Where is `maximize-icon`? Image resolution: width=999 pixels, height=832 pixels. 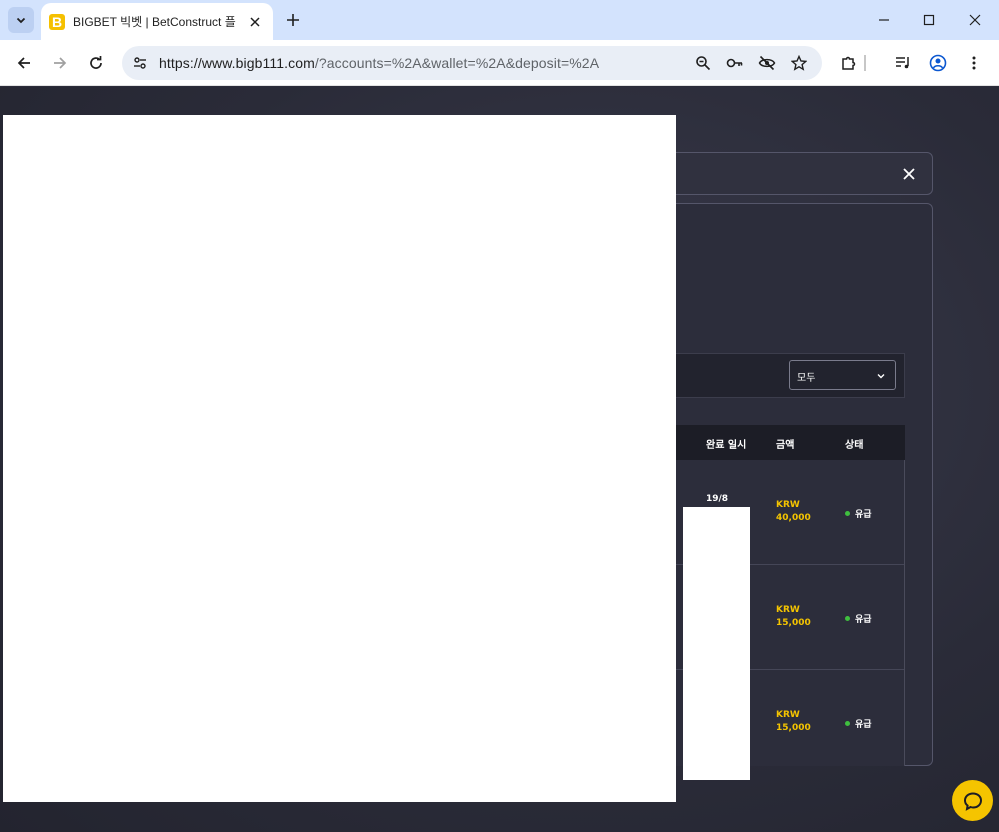
maximize-icon is located at coordinates (929, 20).